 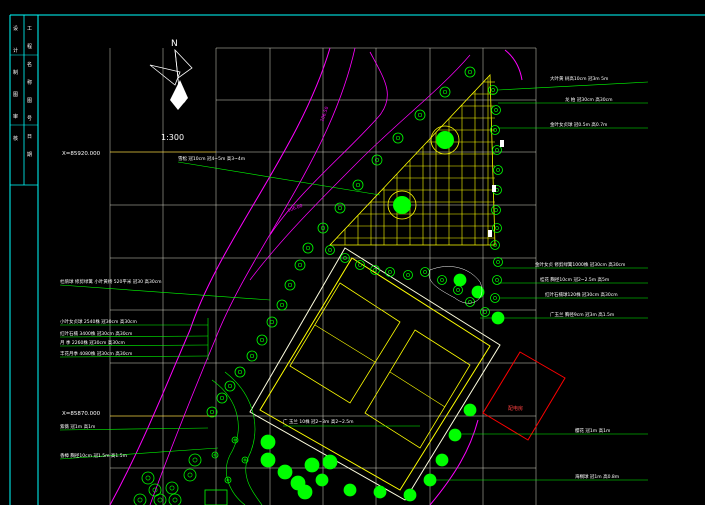 What do you see at coordinates (580, 264) in the screenshot?
I see `plant-callout: 金叶女贞 修剪绿篱1000株 冠30cm 高30cm` at bounding box center [580, 264].